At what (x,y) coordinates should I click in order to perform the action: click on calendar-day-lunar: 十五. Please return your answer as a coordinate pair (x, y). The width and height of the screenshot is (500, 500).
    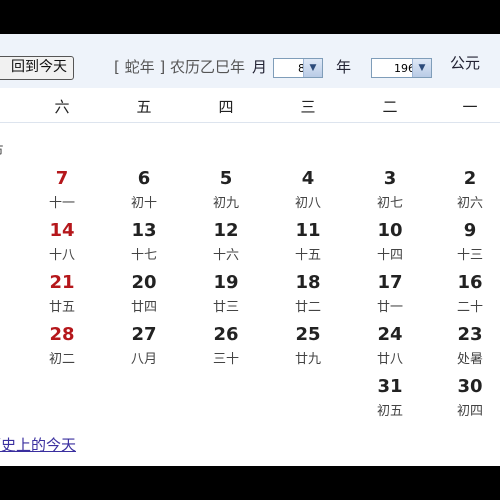
    Looking at the image, I should click on (307, 255).